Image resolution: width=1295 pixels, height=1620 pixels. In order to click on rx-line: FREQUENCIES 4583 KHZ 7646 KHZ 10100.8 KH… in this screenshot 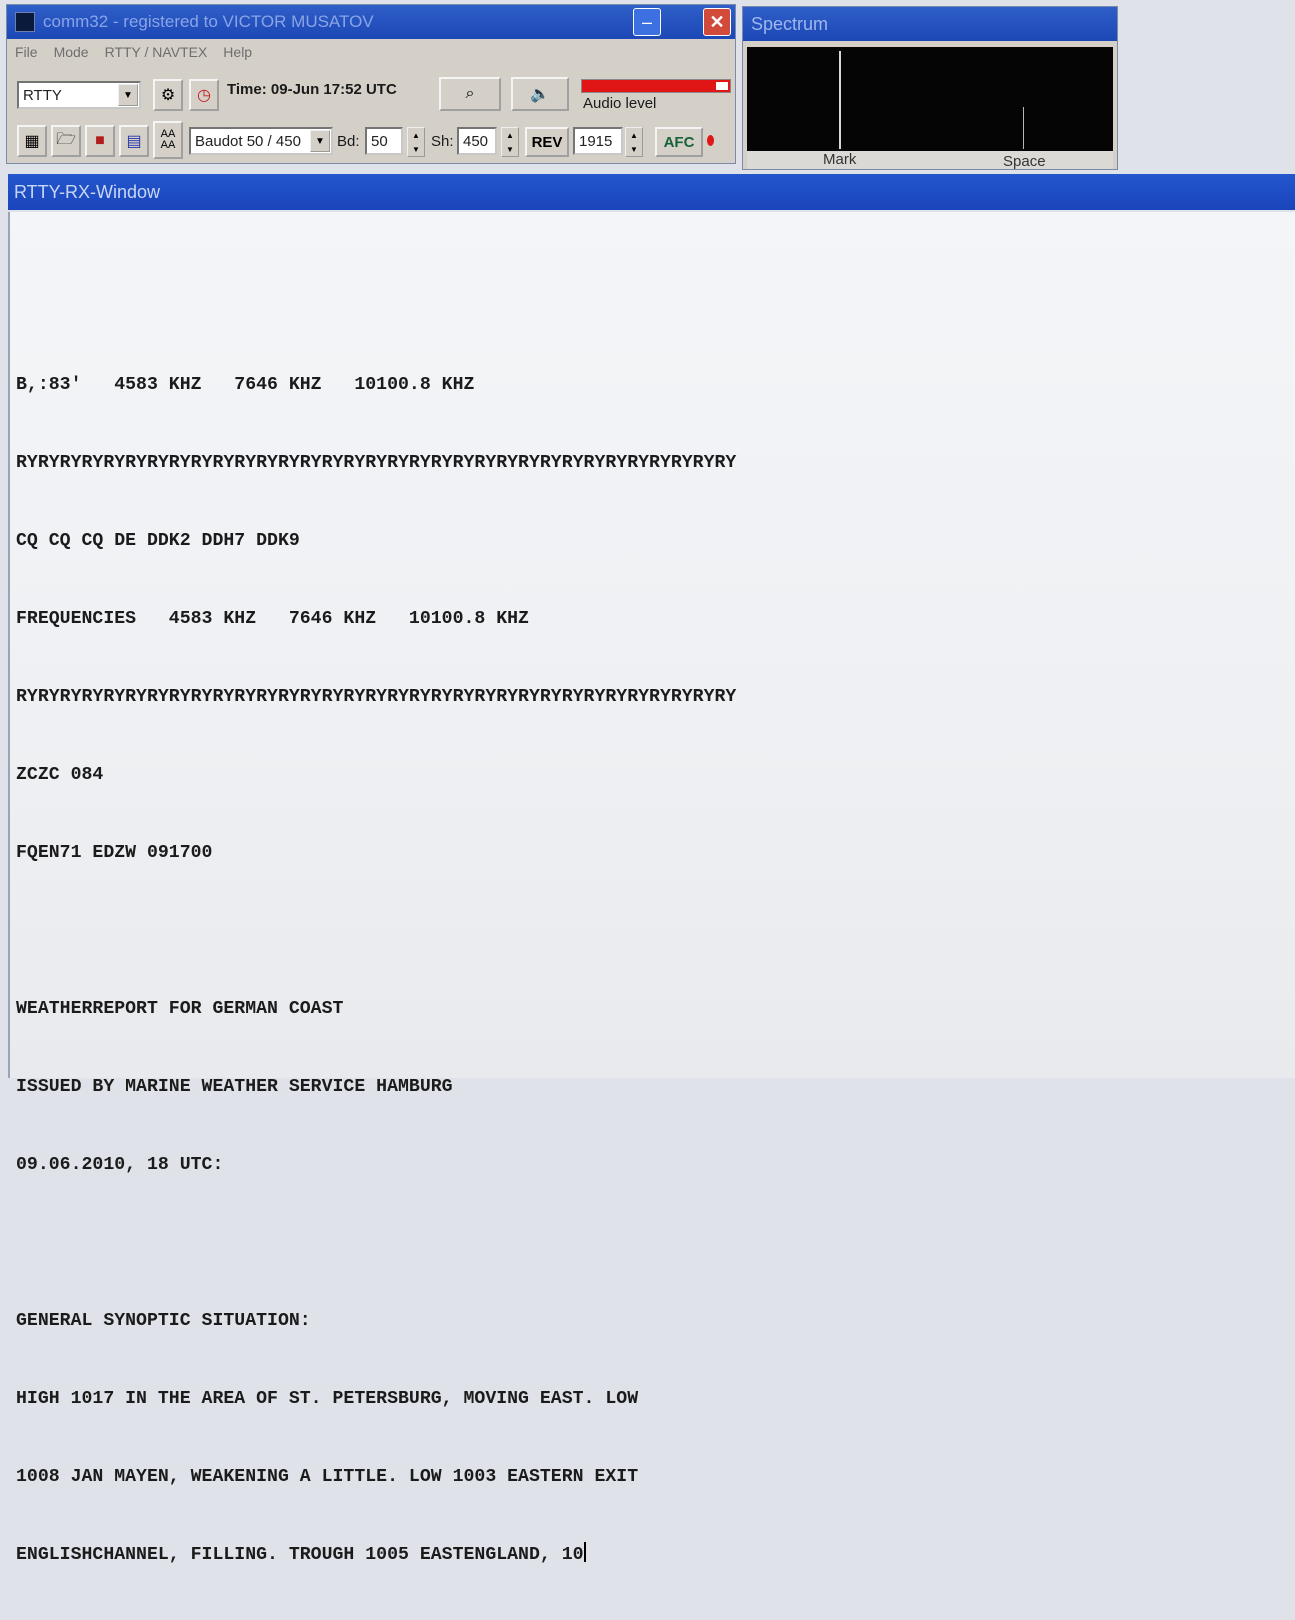, I will do `click(272, 619)`.